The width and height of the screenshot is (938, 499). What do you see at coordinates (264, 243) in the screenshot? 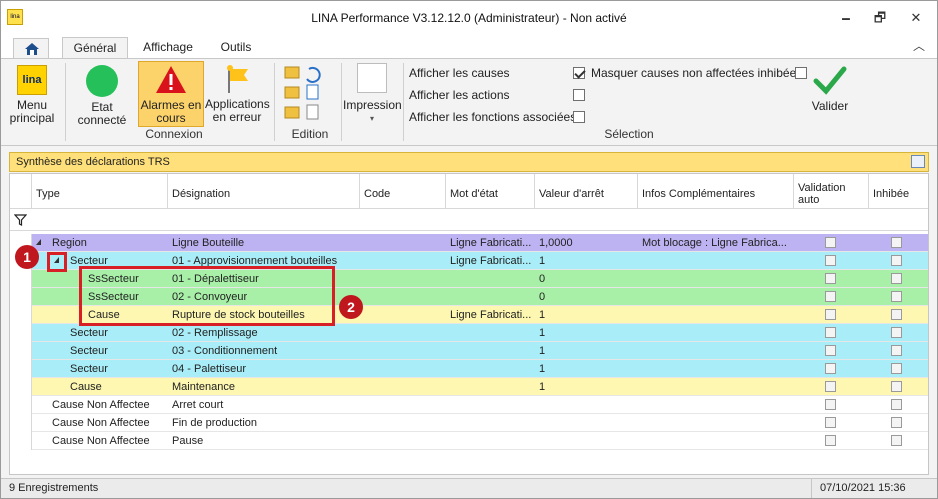
I see `cell-designation: Ligne Bouteille` at bounding box center [264, 243].